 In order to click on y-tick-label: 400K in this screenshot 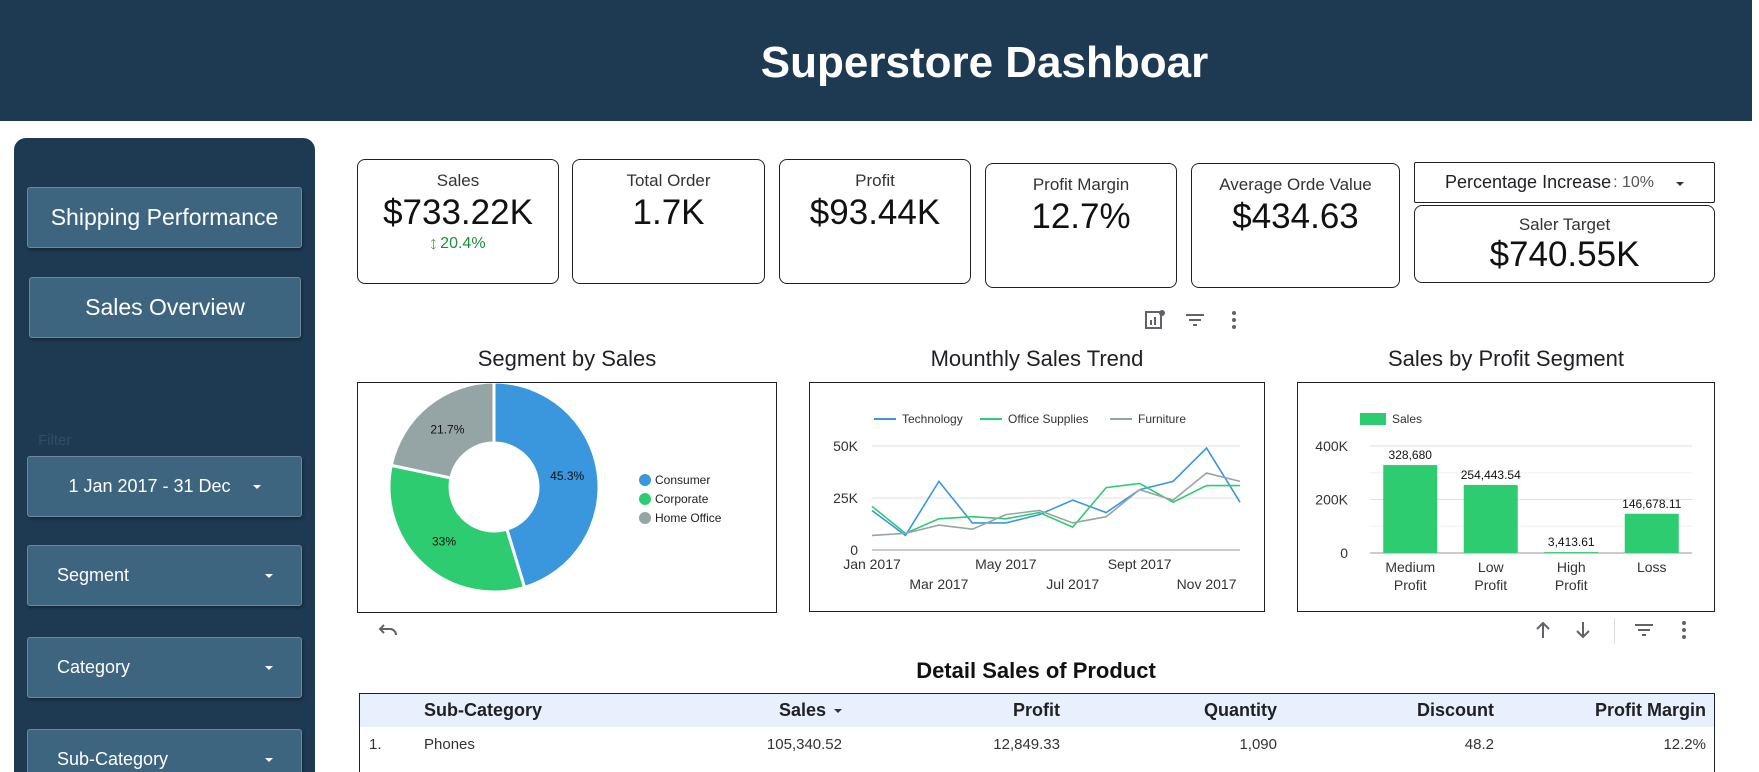, I will do `click(1331, 446)`.